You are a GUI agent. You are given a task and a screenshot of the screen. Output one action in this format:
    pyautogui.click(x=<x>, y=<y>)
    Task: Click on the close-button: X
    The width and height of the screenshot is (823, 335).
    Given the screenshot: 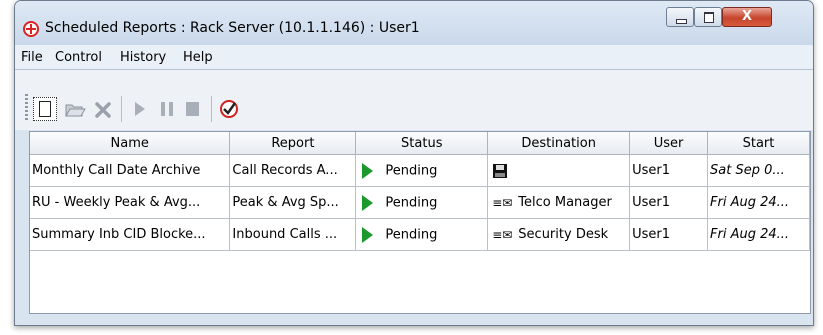 What is the action you would take?
    pyautogui.click(x=747, y=17)
    